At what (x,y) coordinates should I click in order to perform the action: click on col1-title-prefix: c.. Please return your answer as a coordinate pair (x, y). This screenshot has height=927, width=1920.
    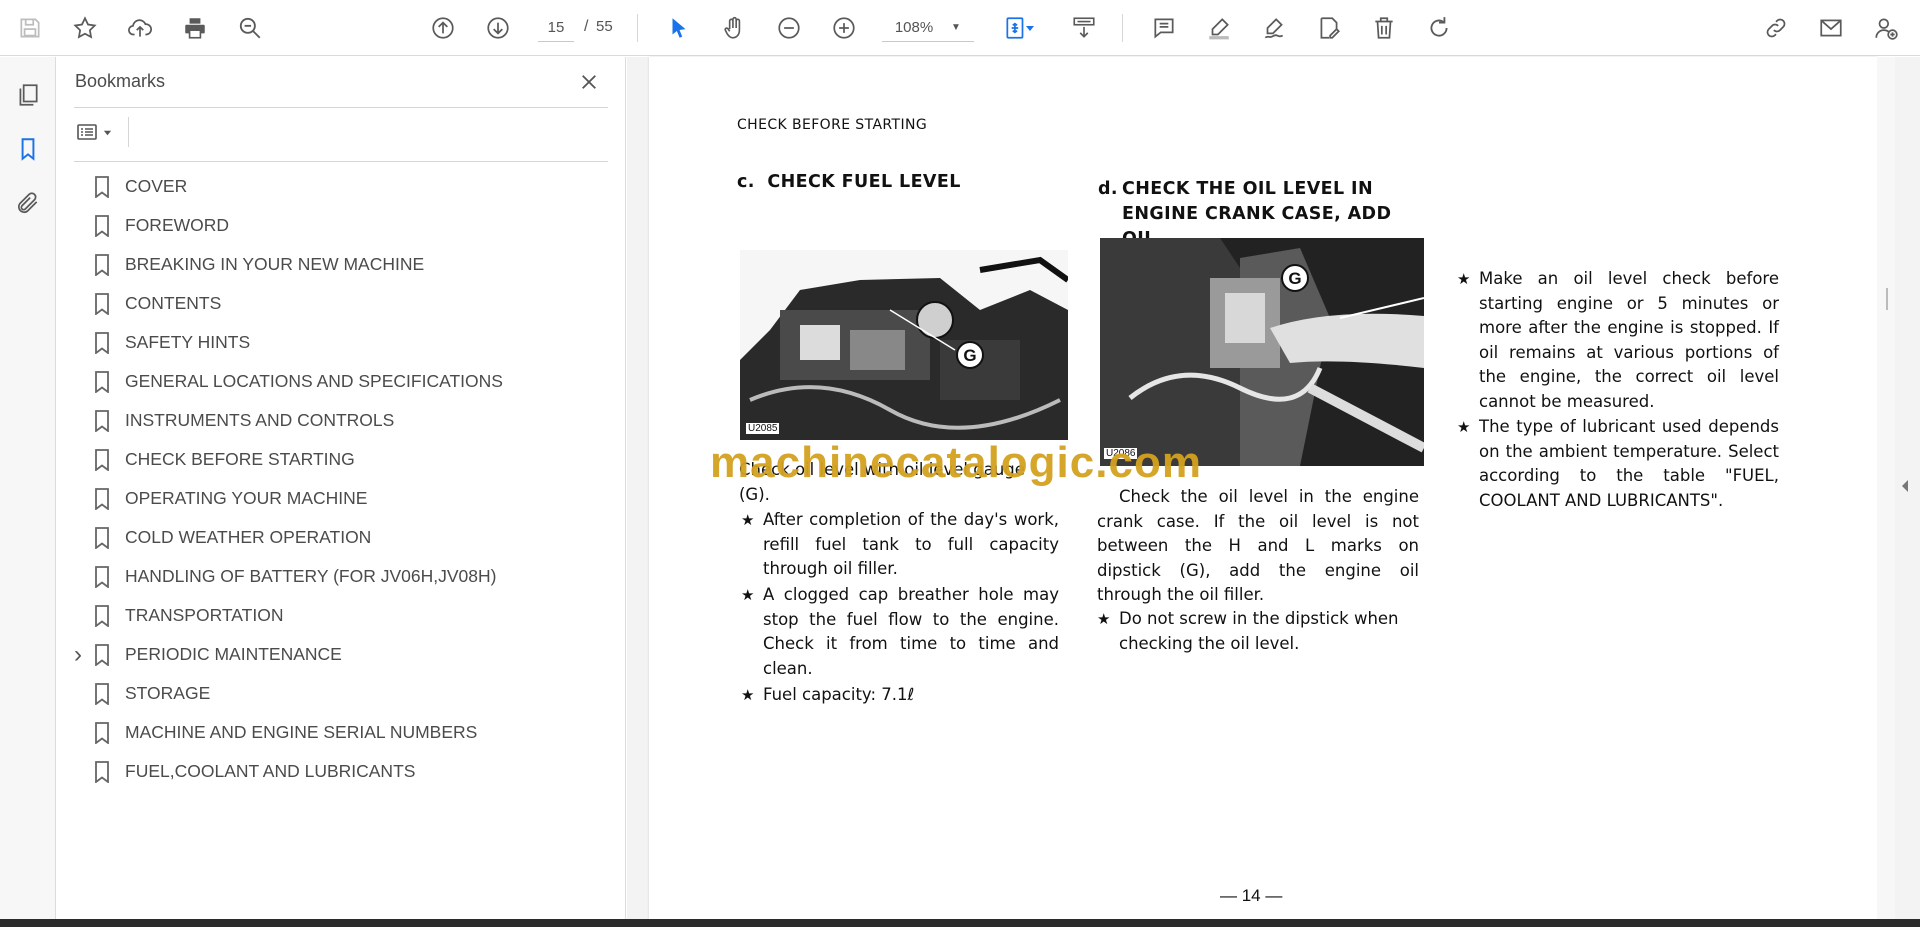
    Looking at the image, I should click on (746, 182).